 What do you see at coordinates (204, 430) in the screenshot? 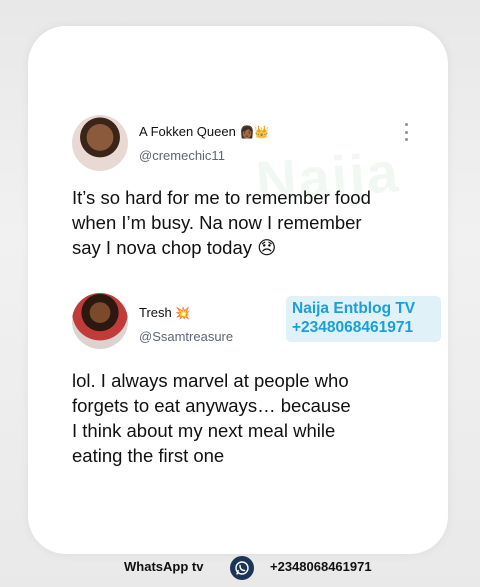
I see `tweet-line: I think about my next meal while` at bounding box center [204, 430].